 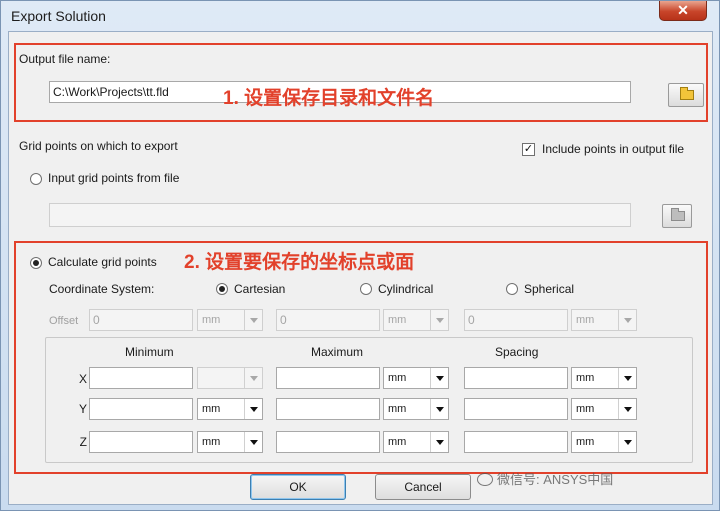 What do you see at coordinates (683, 11) in the screenshot?
I see `close-button: ✕` at bounding box center [683, 11].